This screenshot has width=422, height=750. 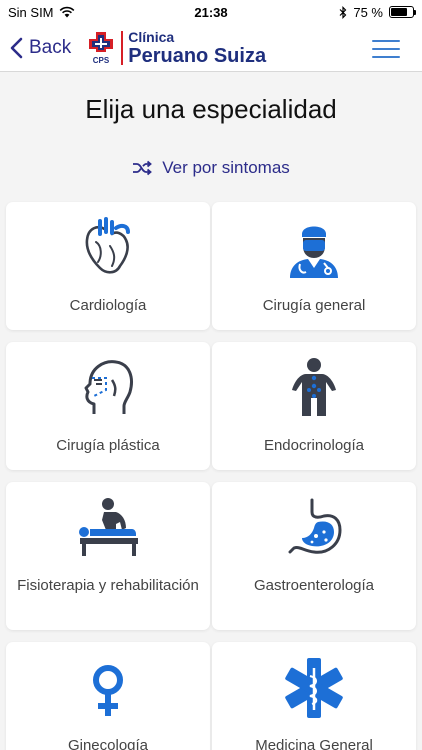 I want to click on massage-icon, so click(x=108, y=527).